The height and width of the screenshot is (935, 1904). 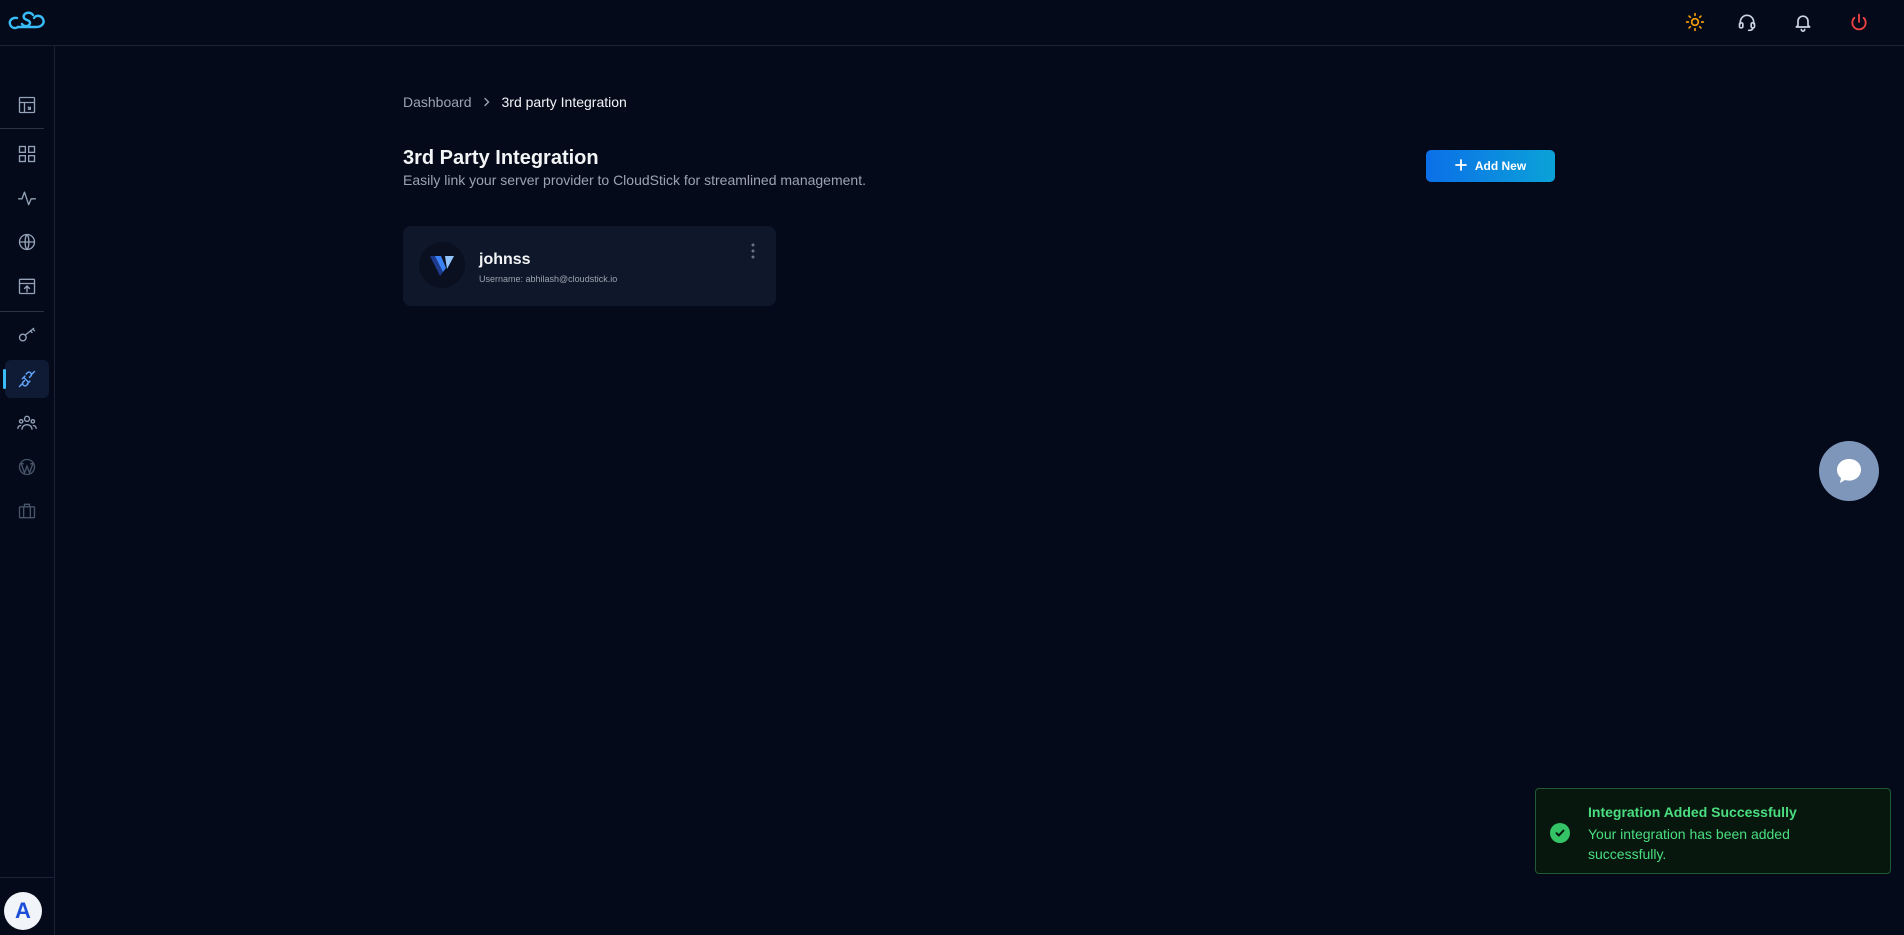 I want to click on integration-name: johnss, so click(x=505, y=259).